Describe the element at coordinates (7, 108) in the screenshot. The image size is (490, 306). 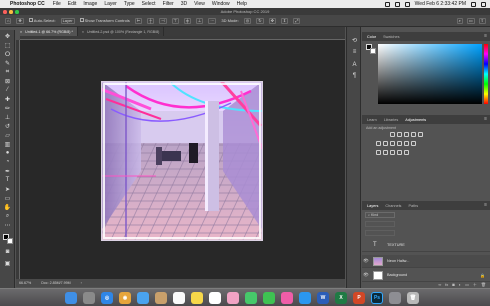
I see `brush-tool-icon: ✏` at that location.